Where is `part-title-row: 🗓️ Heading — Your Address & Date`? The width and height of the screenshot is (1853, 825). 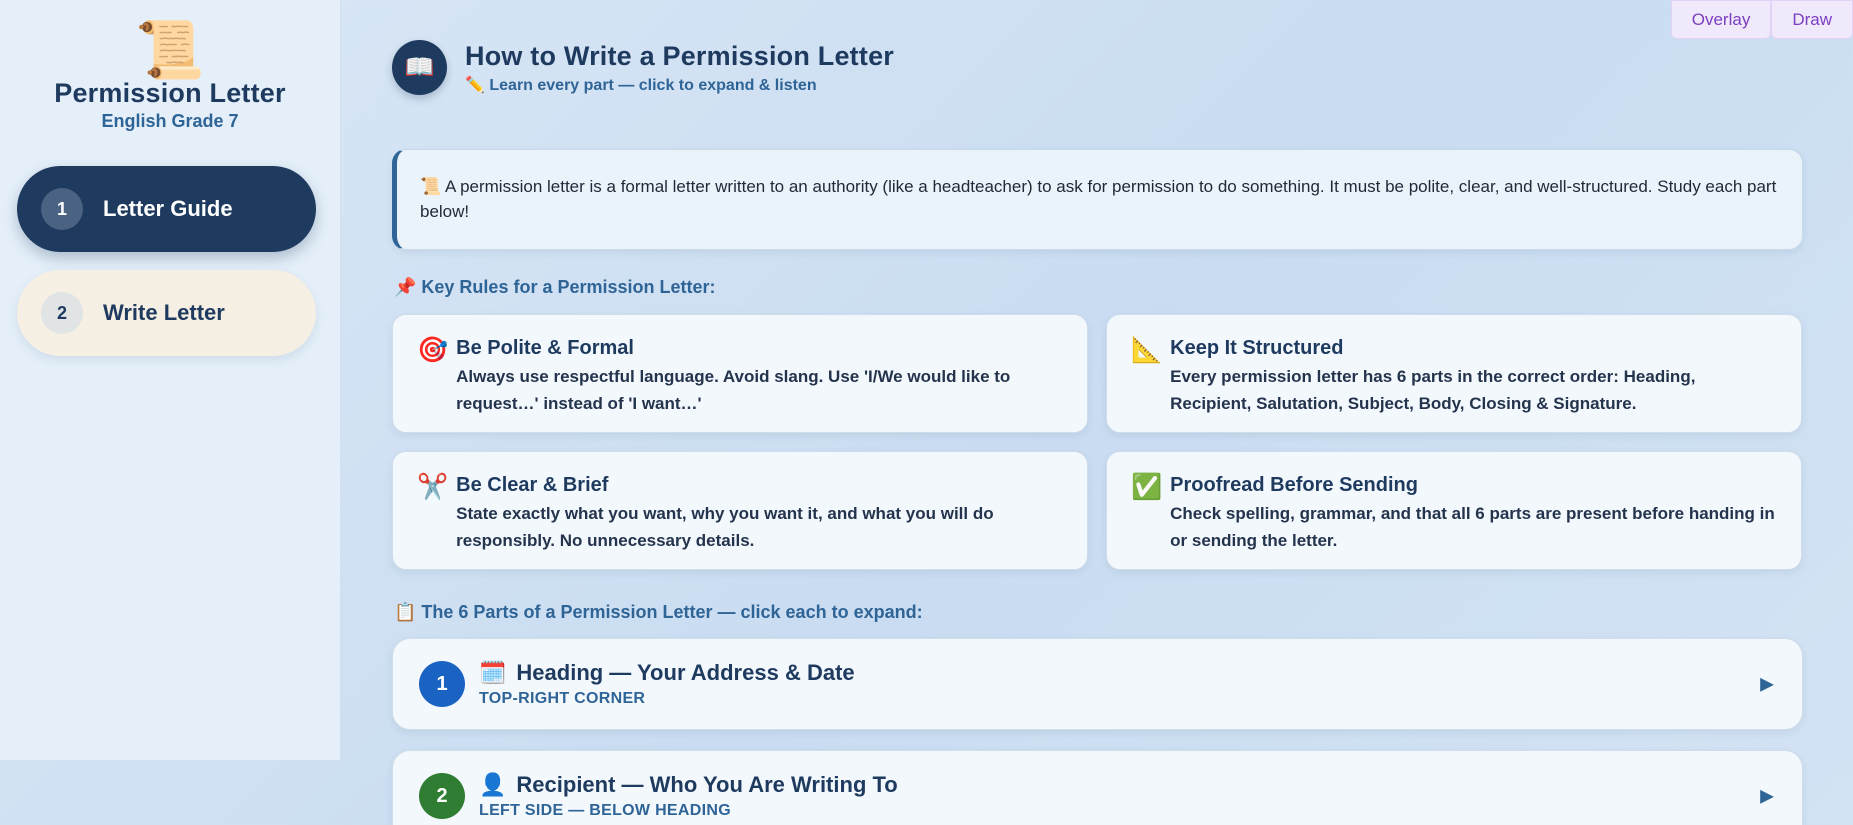
part-title-row: 🗓️ Heading — Your Address & Date is located at coordinates (667, 673).